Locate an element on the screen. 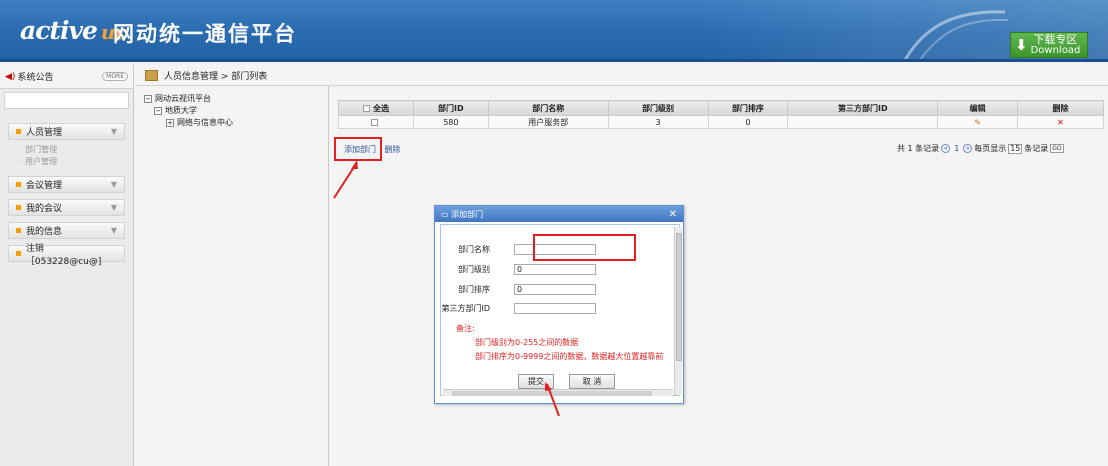 The width and height of the screenshot is (1108, 466). vertical-scrollbar is located at coordinates (678, 311).